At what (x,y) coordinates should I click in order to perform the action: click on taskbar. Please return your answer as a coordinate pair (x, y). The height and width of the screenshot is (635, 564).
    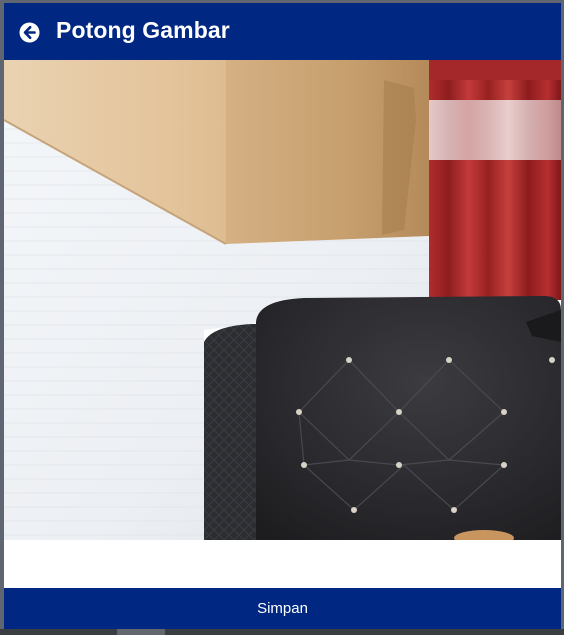
    Looking at the image, I should click on (282, 632).